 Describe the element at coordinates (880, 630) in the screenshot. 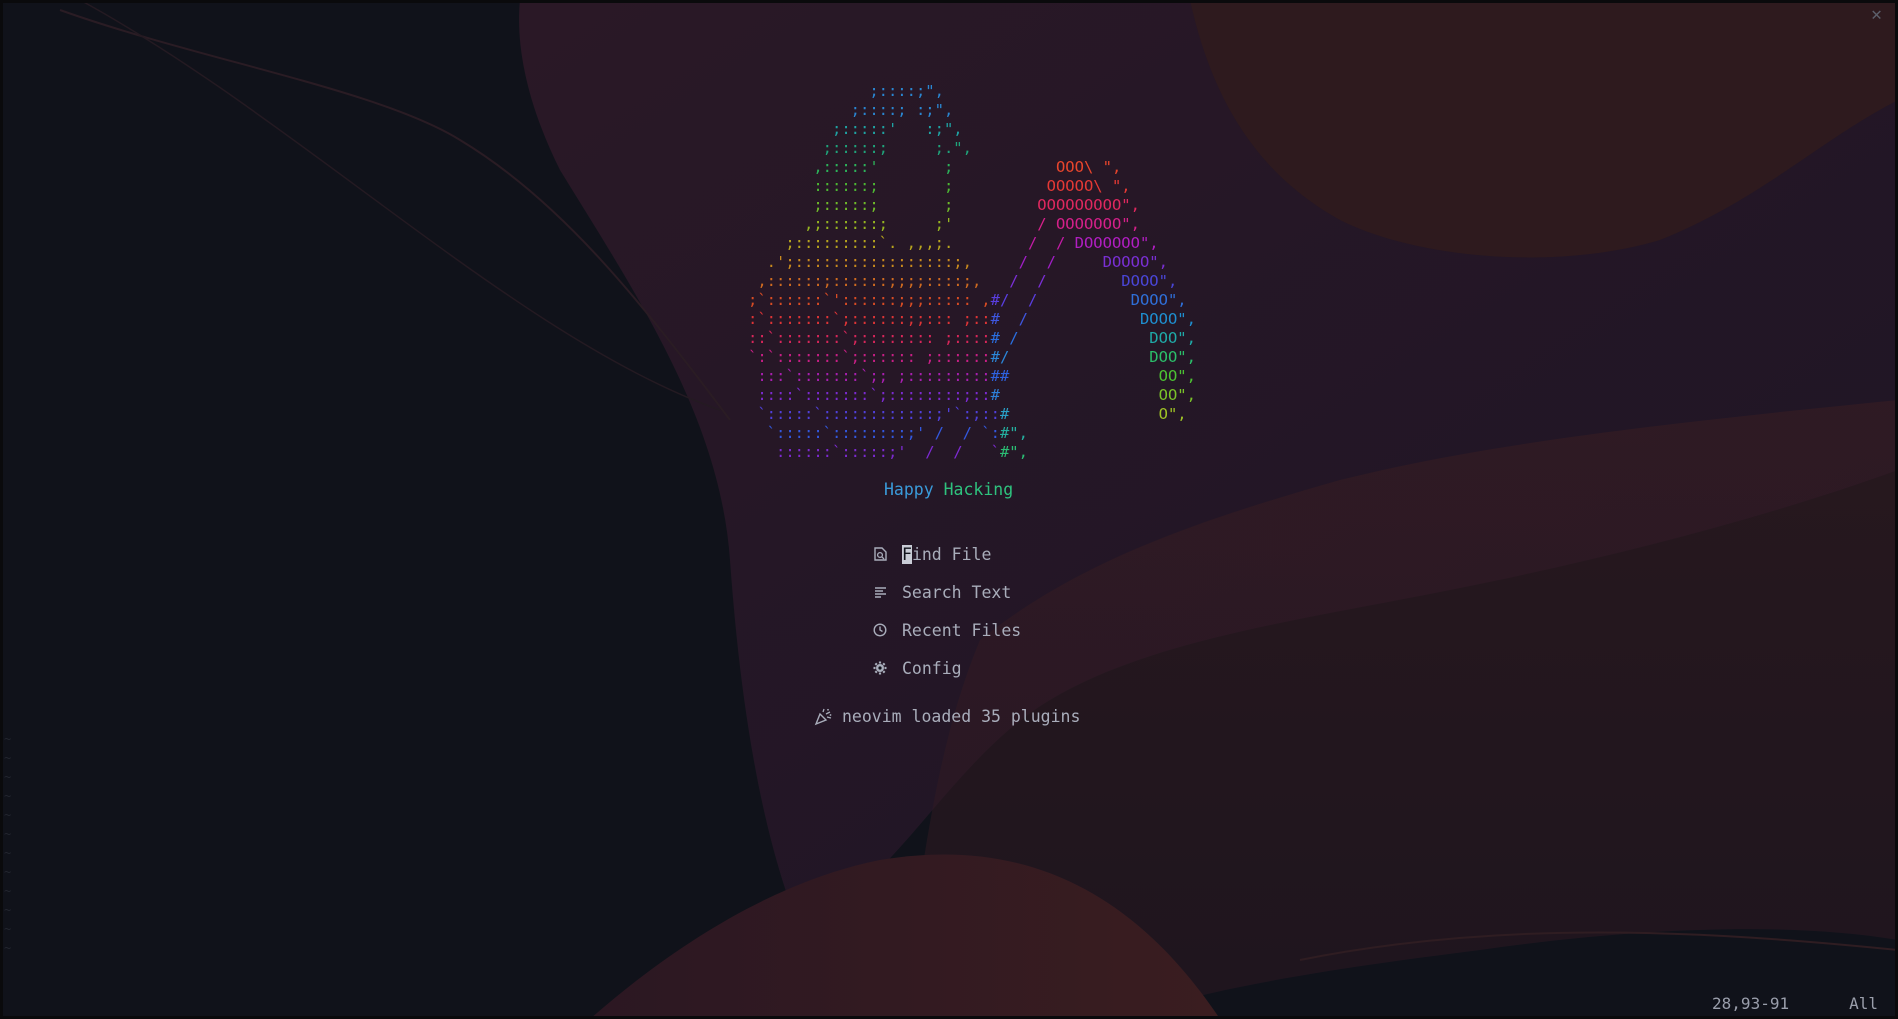

I see `clock-icon` at that location.